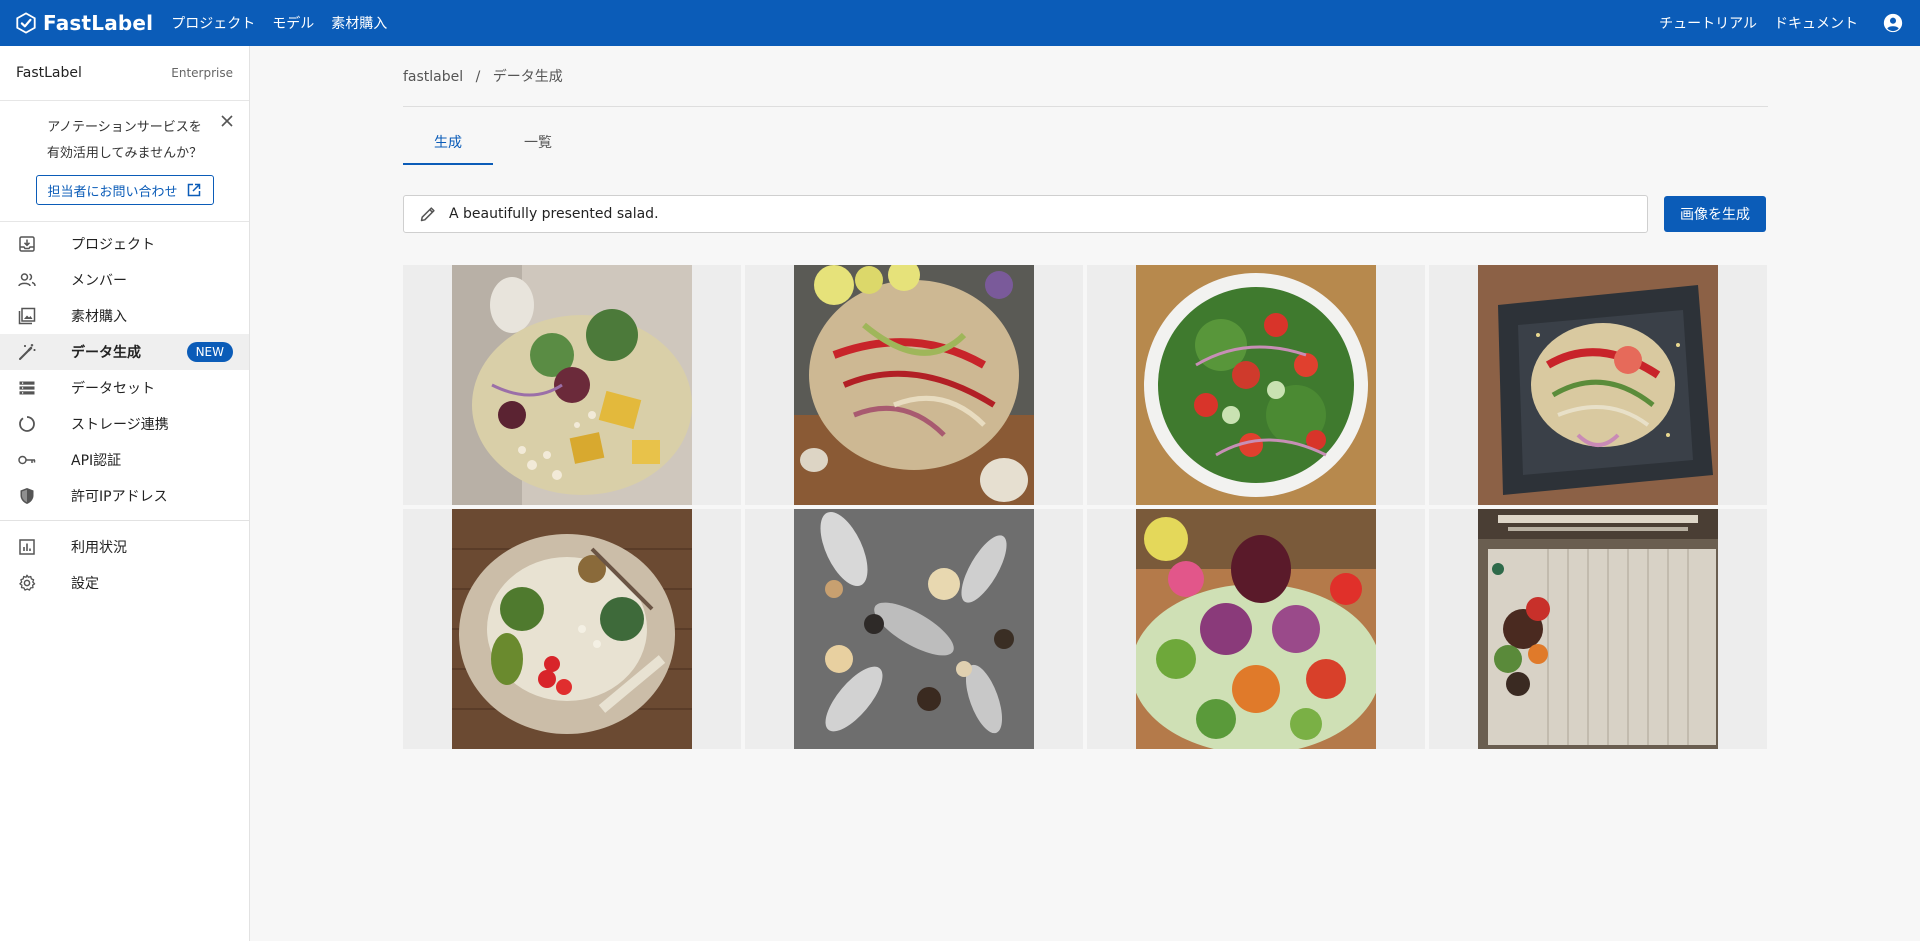 The image size is (1920, 941). I want to click on tab-list: 一覧, so click(538, 143).